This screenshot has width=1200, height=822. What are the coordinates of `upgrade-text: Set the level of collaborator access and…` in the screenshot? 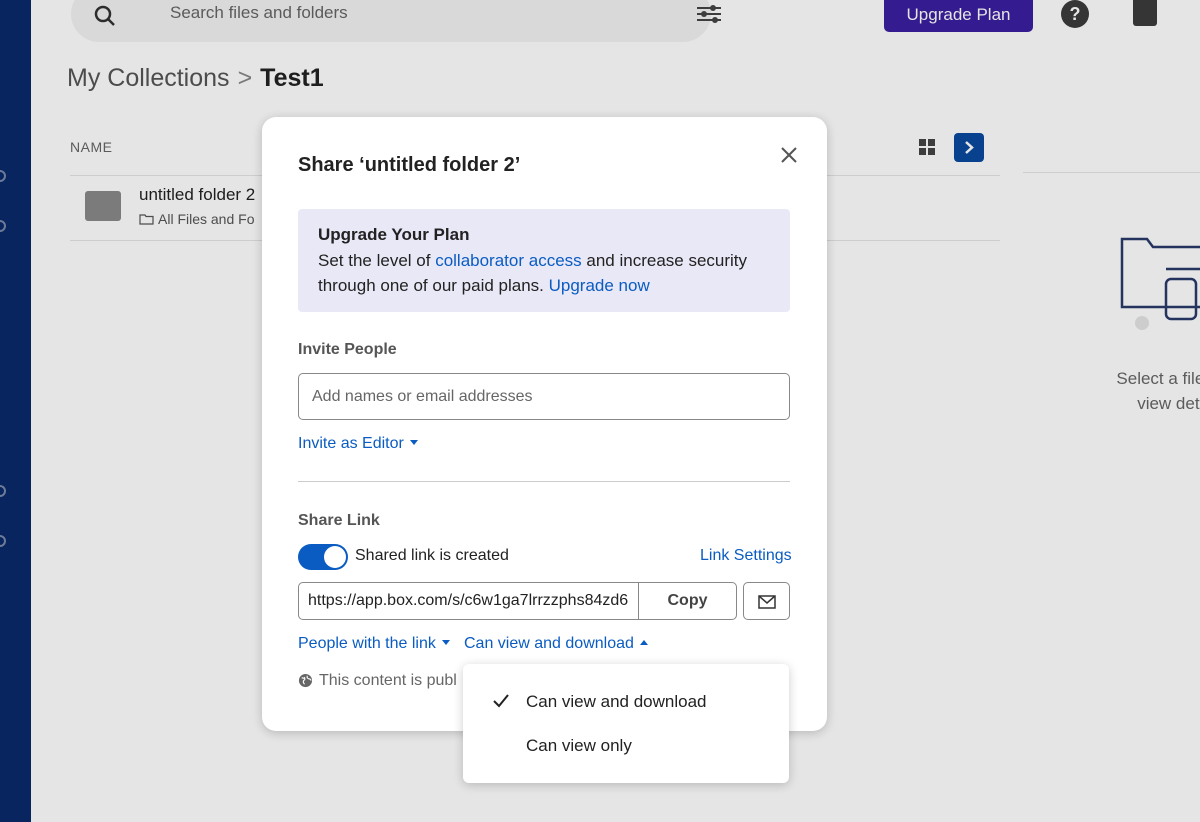 It's located at (544, 273).